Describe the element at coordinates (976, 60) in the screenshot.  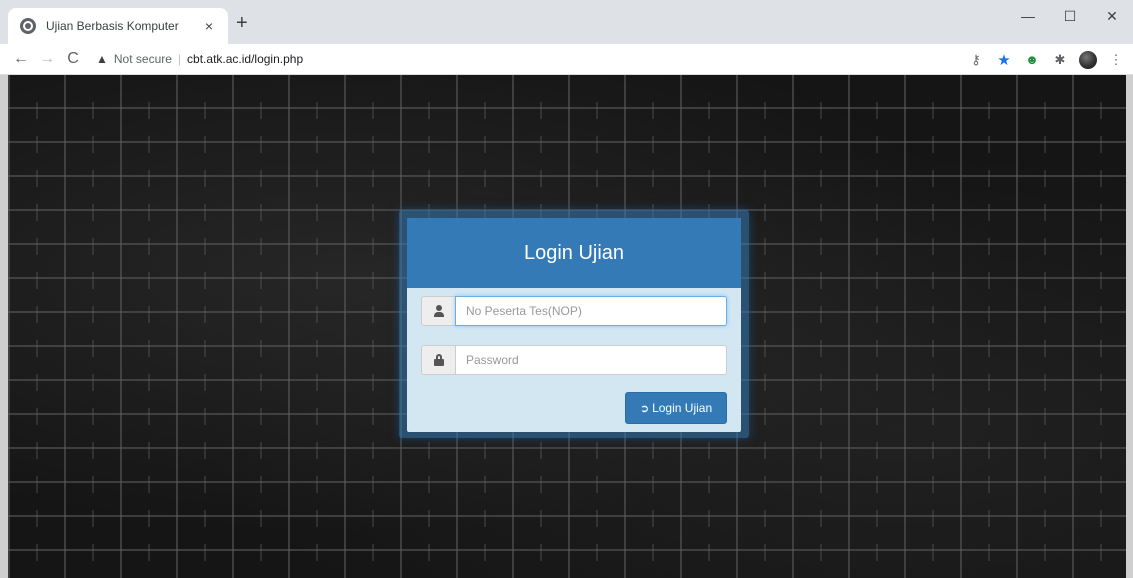
I see `key-icon: ⚷` at that location.